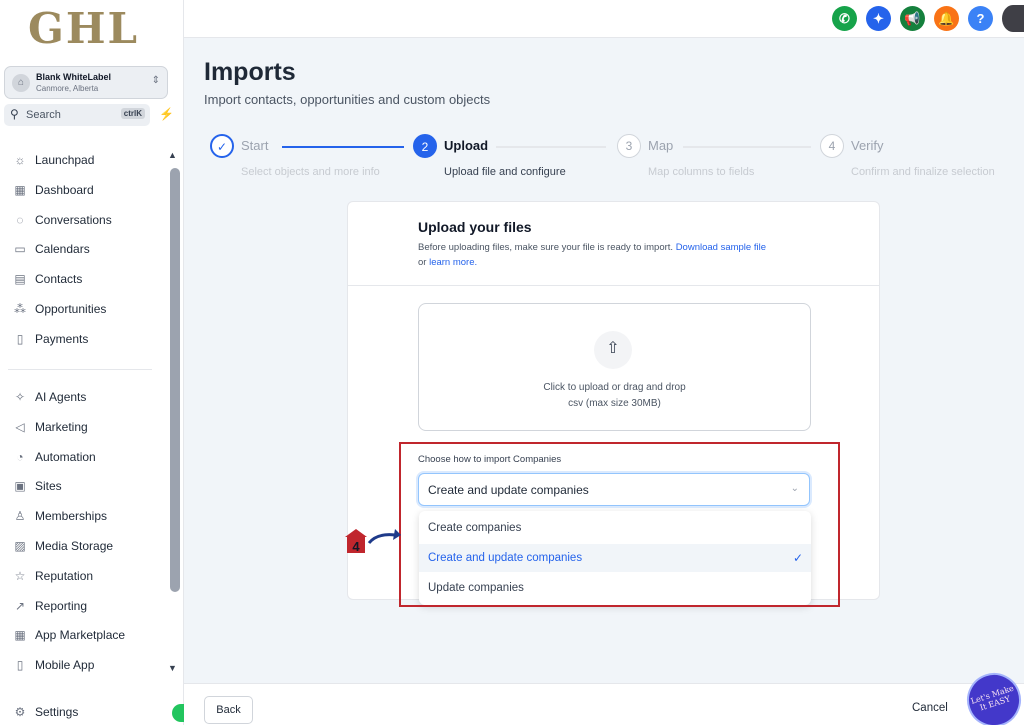  What do you see at coordinates (61, 223) in the screenshot?
I see `sidebar-item-conversations: ◌ Conversations` at bounding box center [61, 223].